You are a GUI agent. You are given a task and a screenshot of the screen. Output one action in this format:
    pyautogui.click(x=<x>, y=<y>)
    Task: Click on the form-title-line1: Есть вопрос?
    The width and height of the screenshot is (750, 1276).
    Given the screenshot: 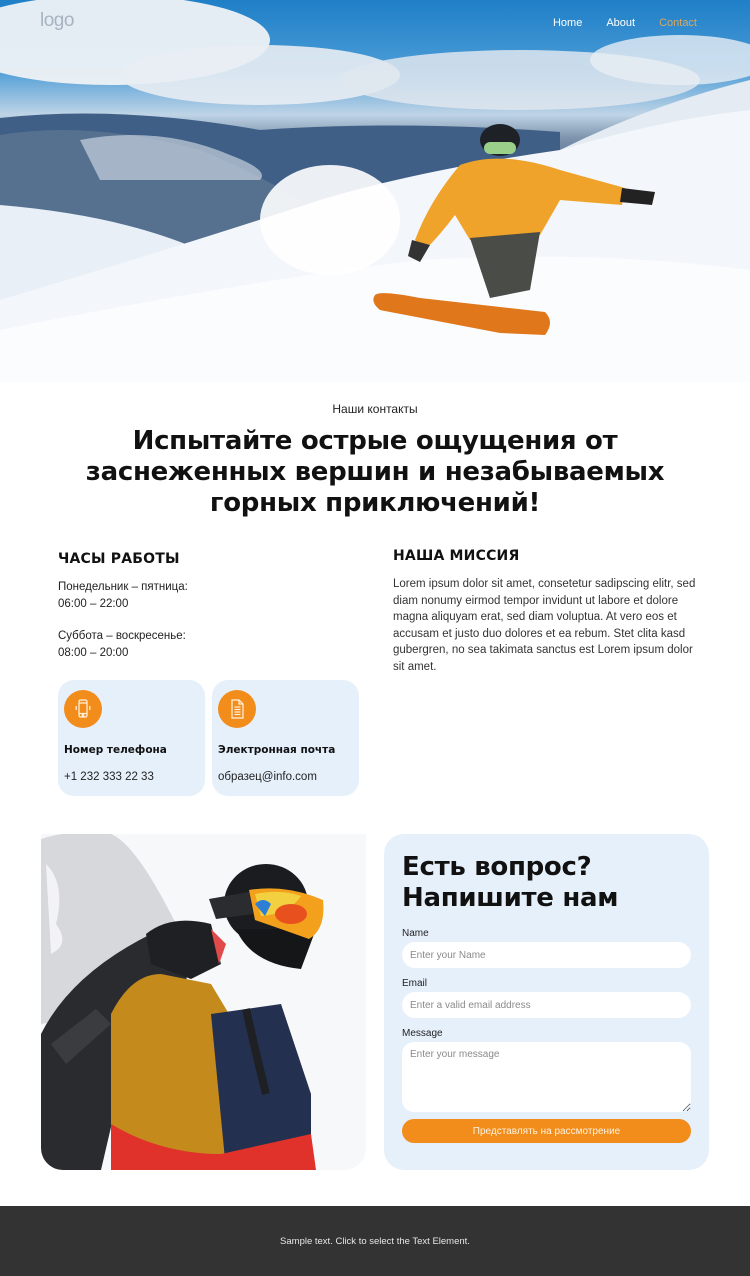 What is the action you would take?
    pyautogui.click(x=497, y=867)
    